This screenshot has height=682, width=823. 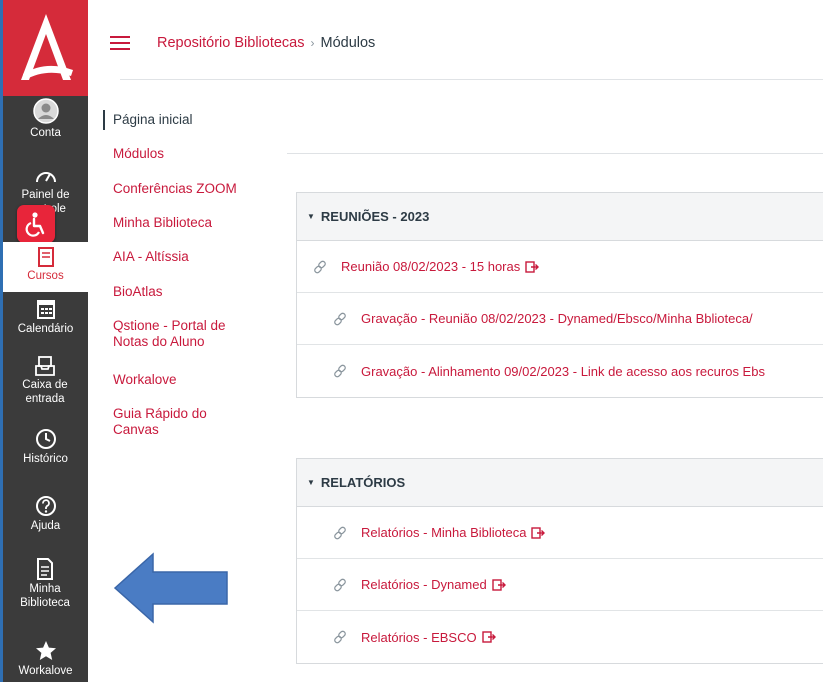 I want to click on nav-help: Ajuda, so click(x=45, y=514).